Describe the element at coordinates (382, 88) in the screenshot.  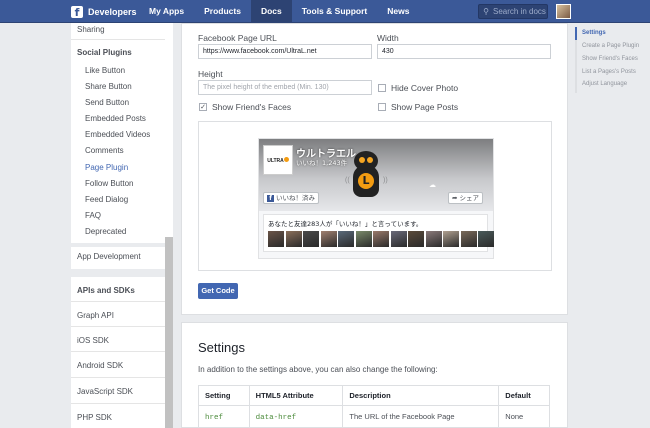
I see `hide-cover-checkbox` at that location.